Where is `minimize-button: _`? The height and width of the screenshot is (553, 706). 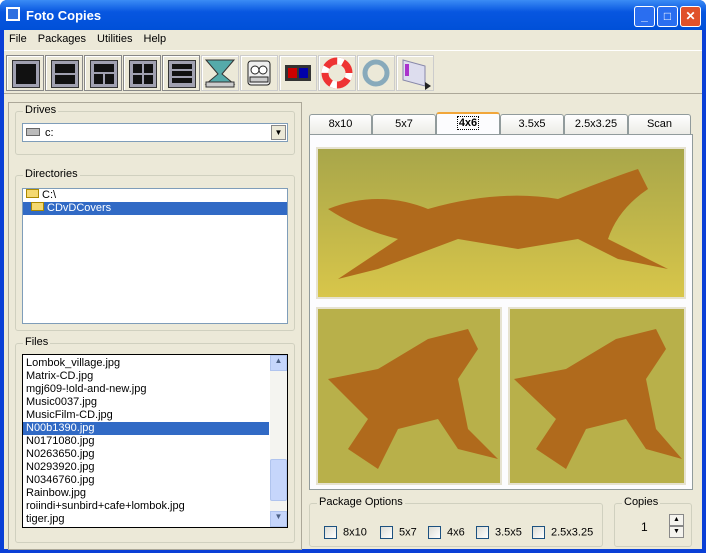
minimize-button: _ is located at coordinates (644, 16).